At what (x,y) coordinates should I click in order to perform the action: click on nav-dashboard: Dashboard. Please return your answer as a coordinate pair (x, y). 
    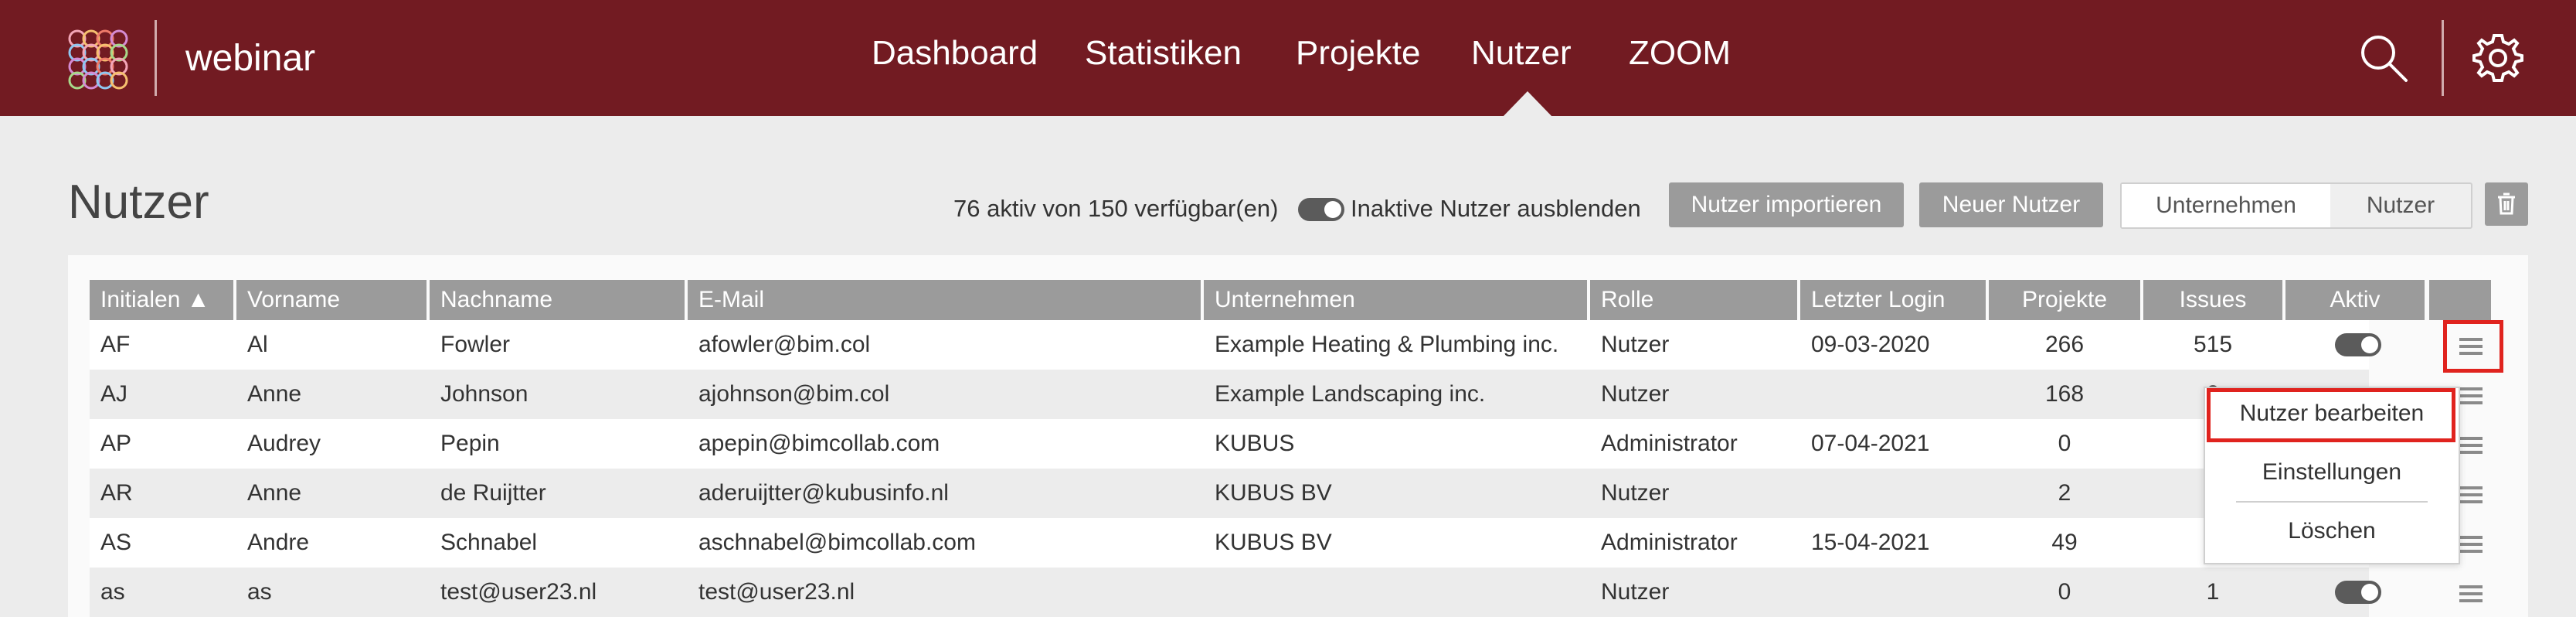
    Looking at the image, I should click on (955, 53).